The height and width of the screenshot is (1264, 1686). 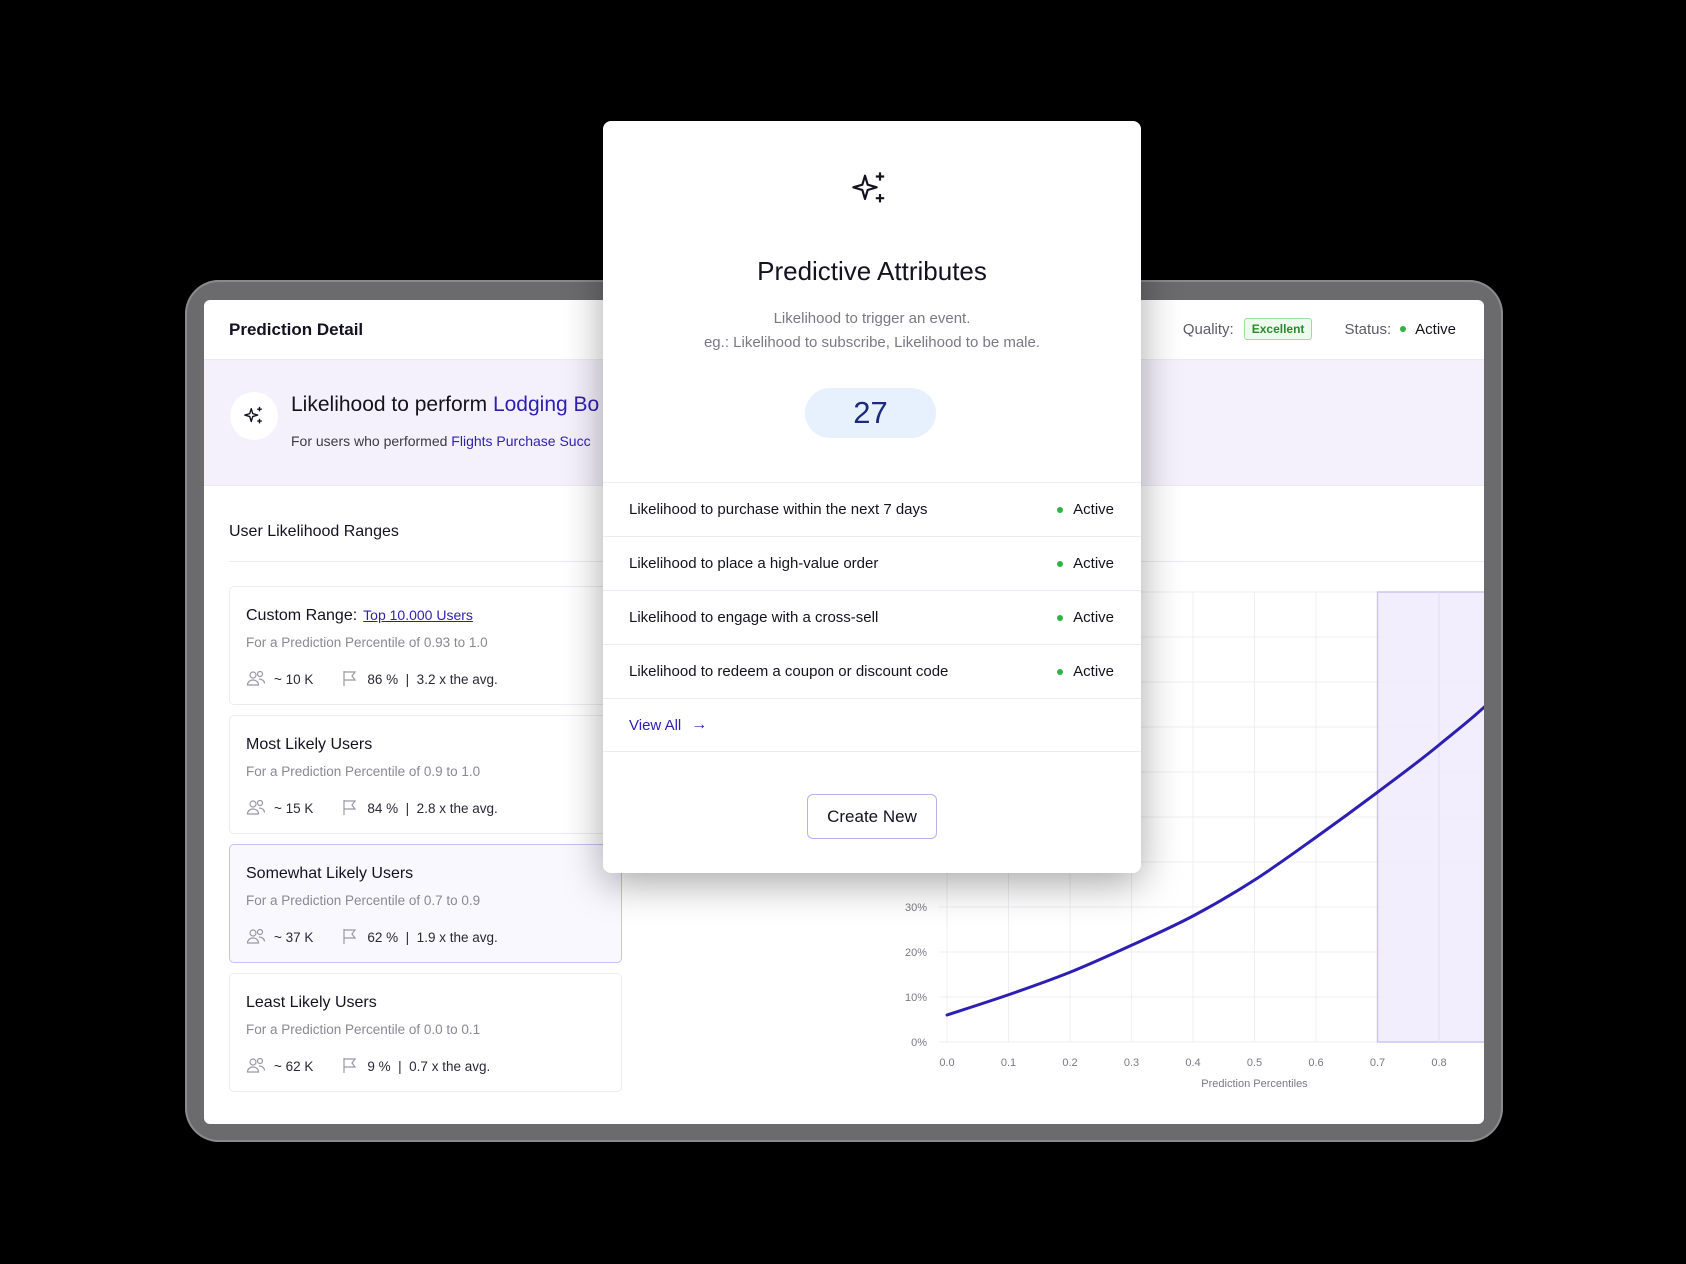 I want to click on range-card-users: ~ 37 K, so click(x=294, y=937).